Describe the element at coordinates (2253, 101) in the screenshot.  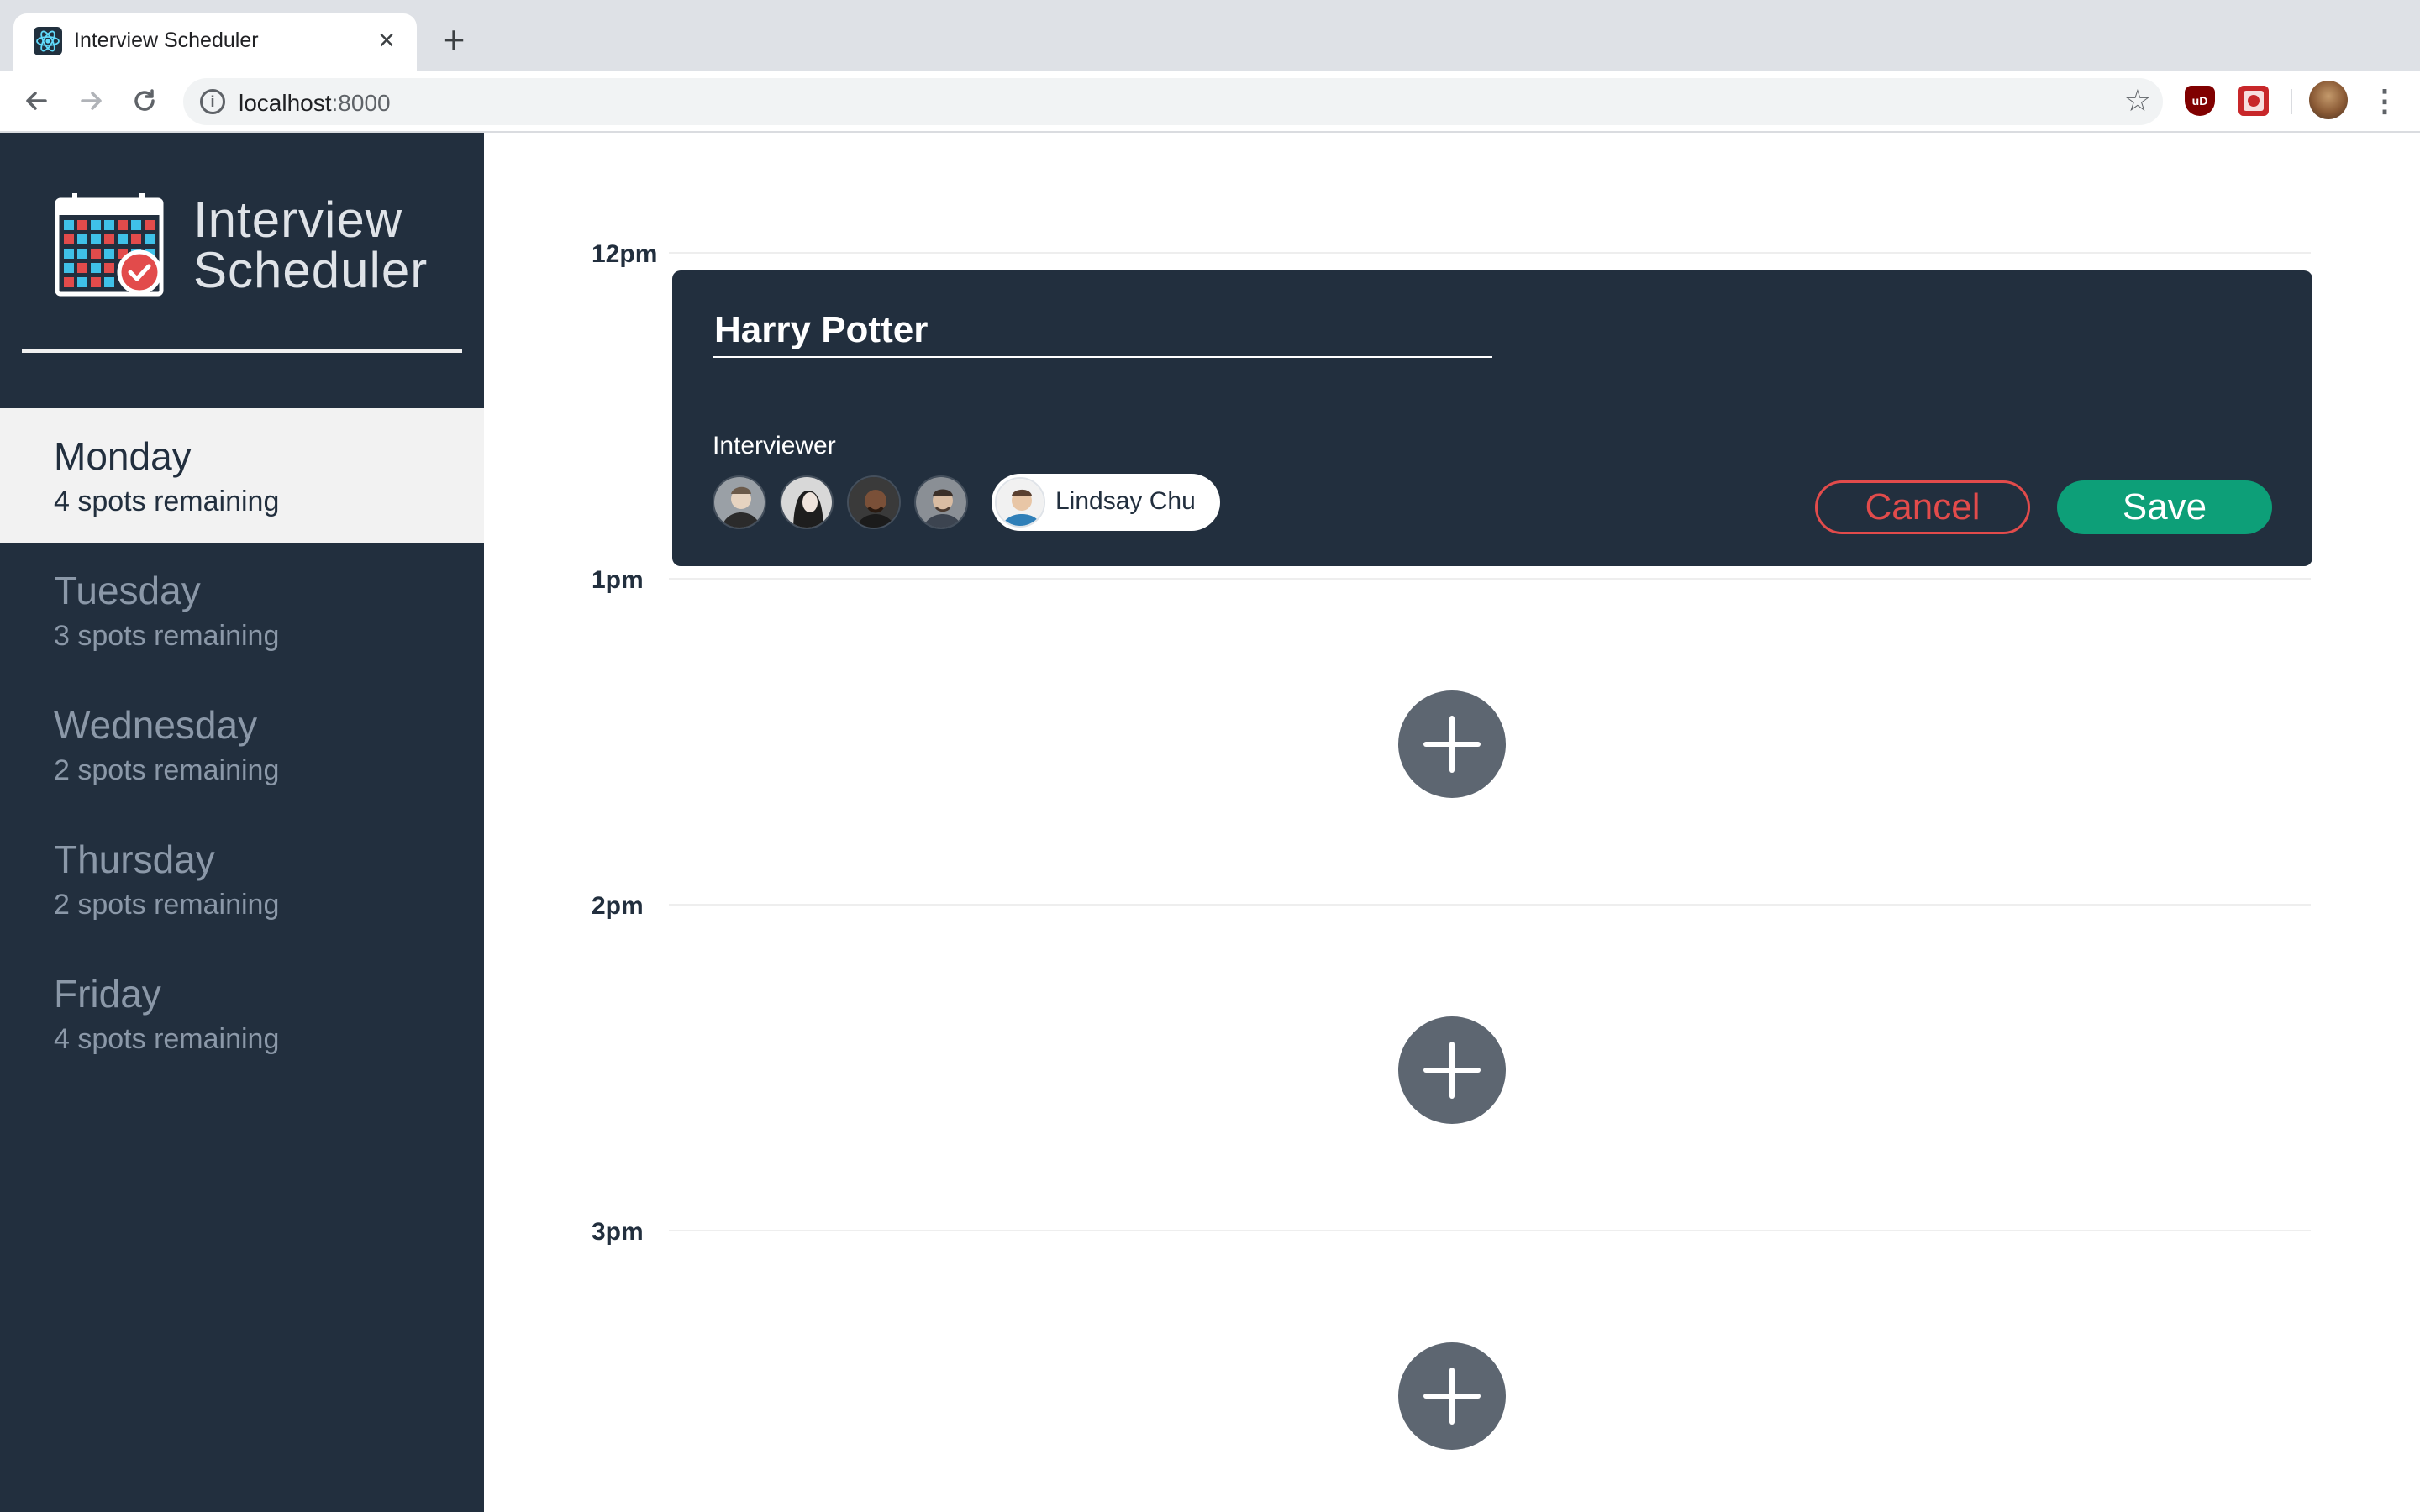
I see `extension-icon` at that location.